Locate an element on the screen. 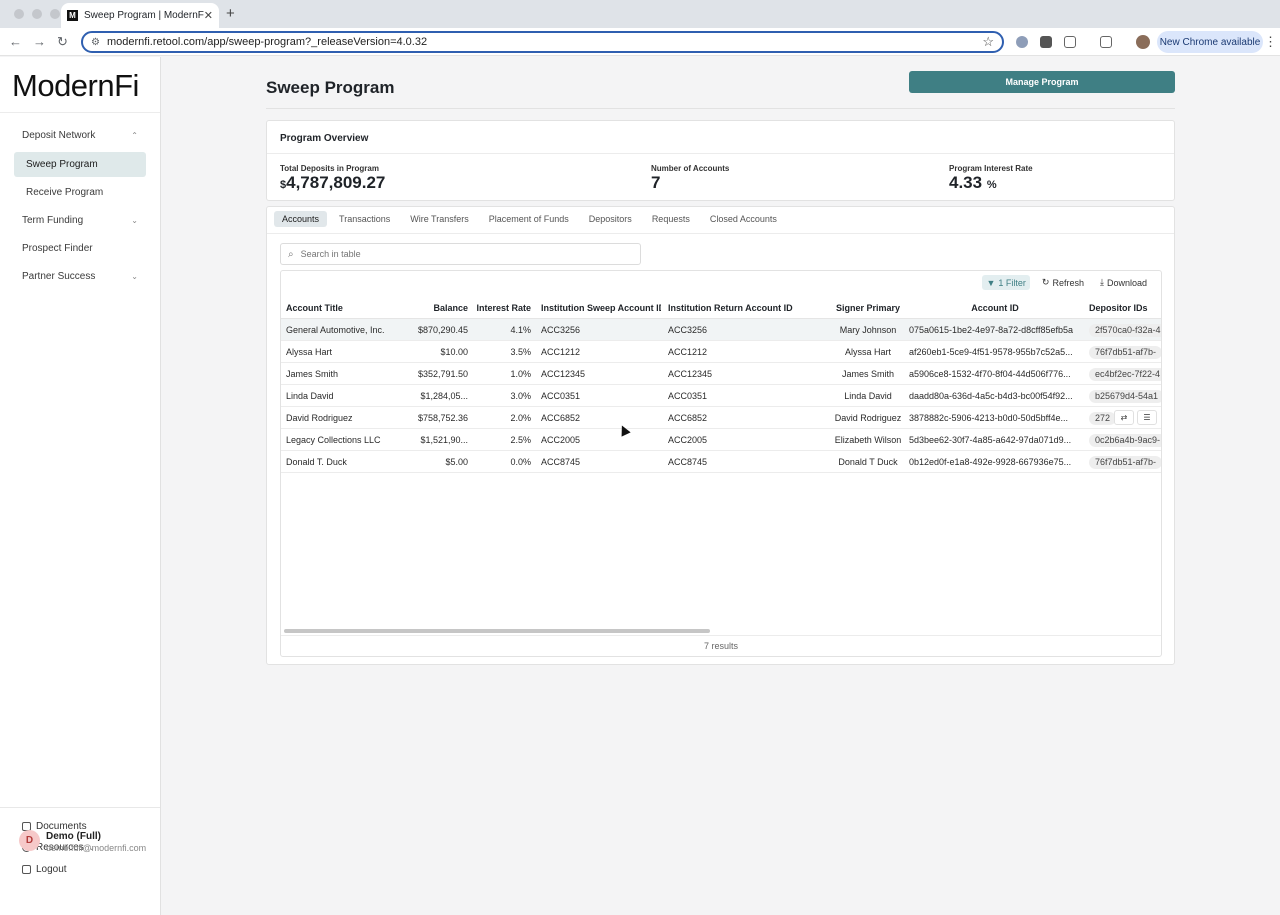  table-cell: $10.00 is located at coordinates (454, 352).